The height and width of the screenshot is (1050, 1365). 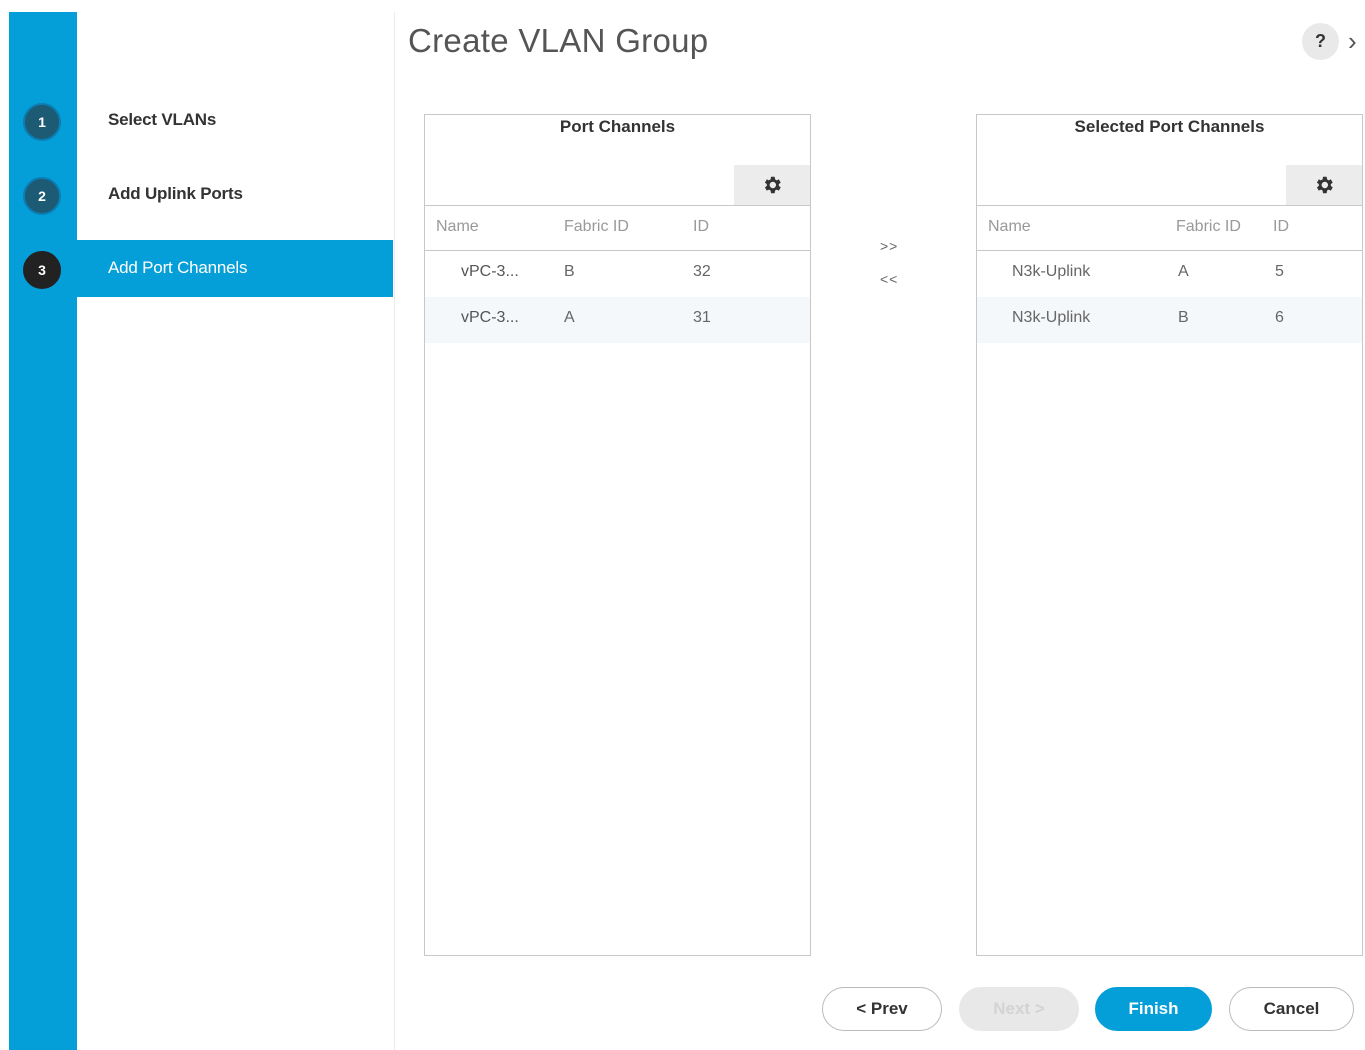 I want to click on table-row: vPC-3... B 32, so click(x=617, y=274).